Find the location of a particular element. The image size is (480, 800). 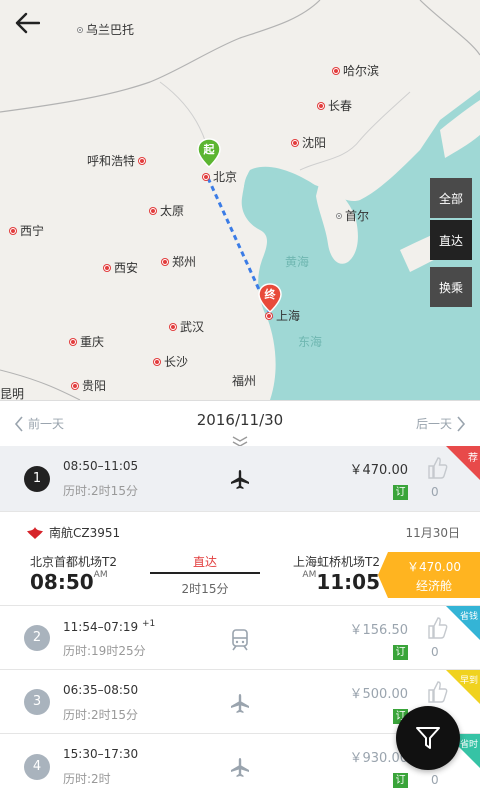

route-row-1: 1 08:50–11:05 历时:2时15分 ￥470.00 订 0 荐 is located at coordinates (240, 479).